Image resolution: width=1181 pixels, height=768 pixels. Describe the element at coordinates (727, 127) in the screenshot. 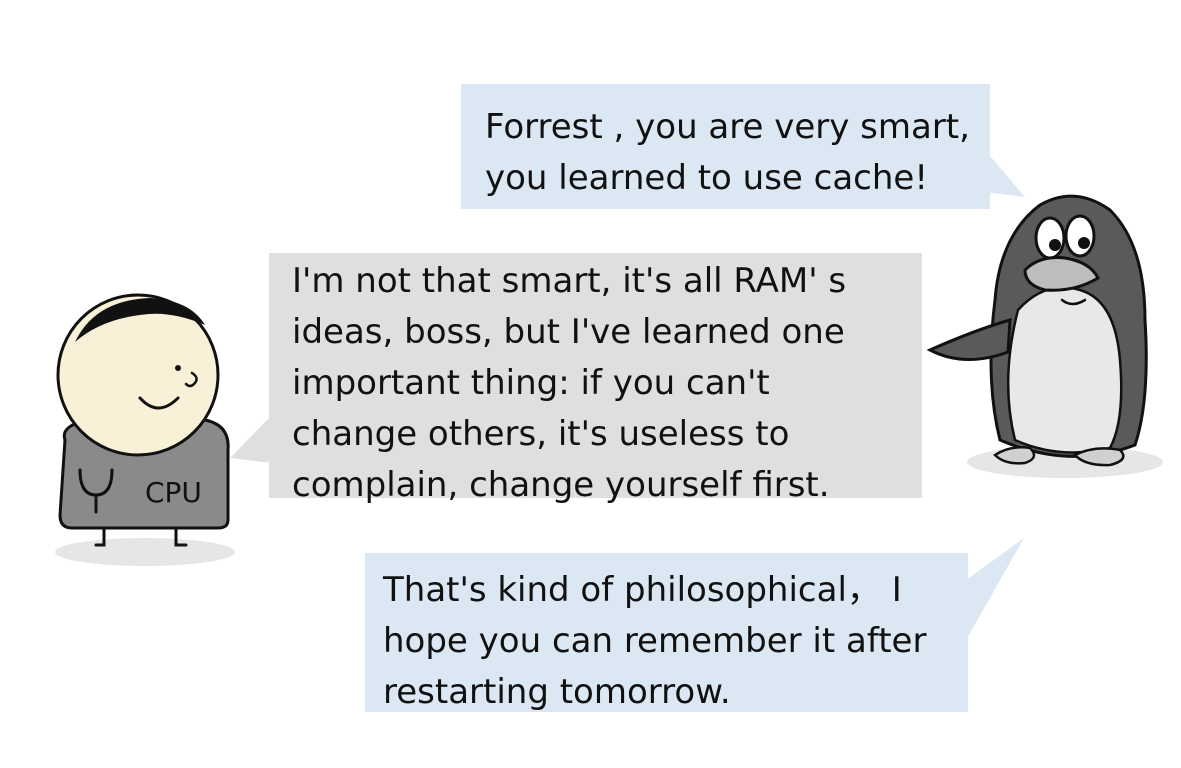

I see `bubble-line: Forrest , you are very smart,` at that location.